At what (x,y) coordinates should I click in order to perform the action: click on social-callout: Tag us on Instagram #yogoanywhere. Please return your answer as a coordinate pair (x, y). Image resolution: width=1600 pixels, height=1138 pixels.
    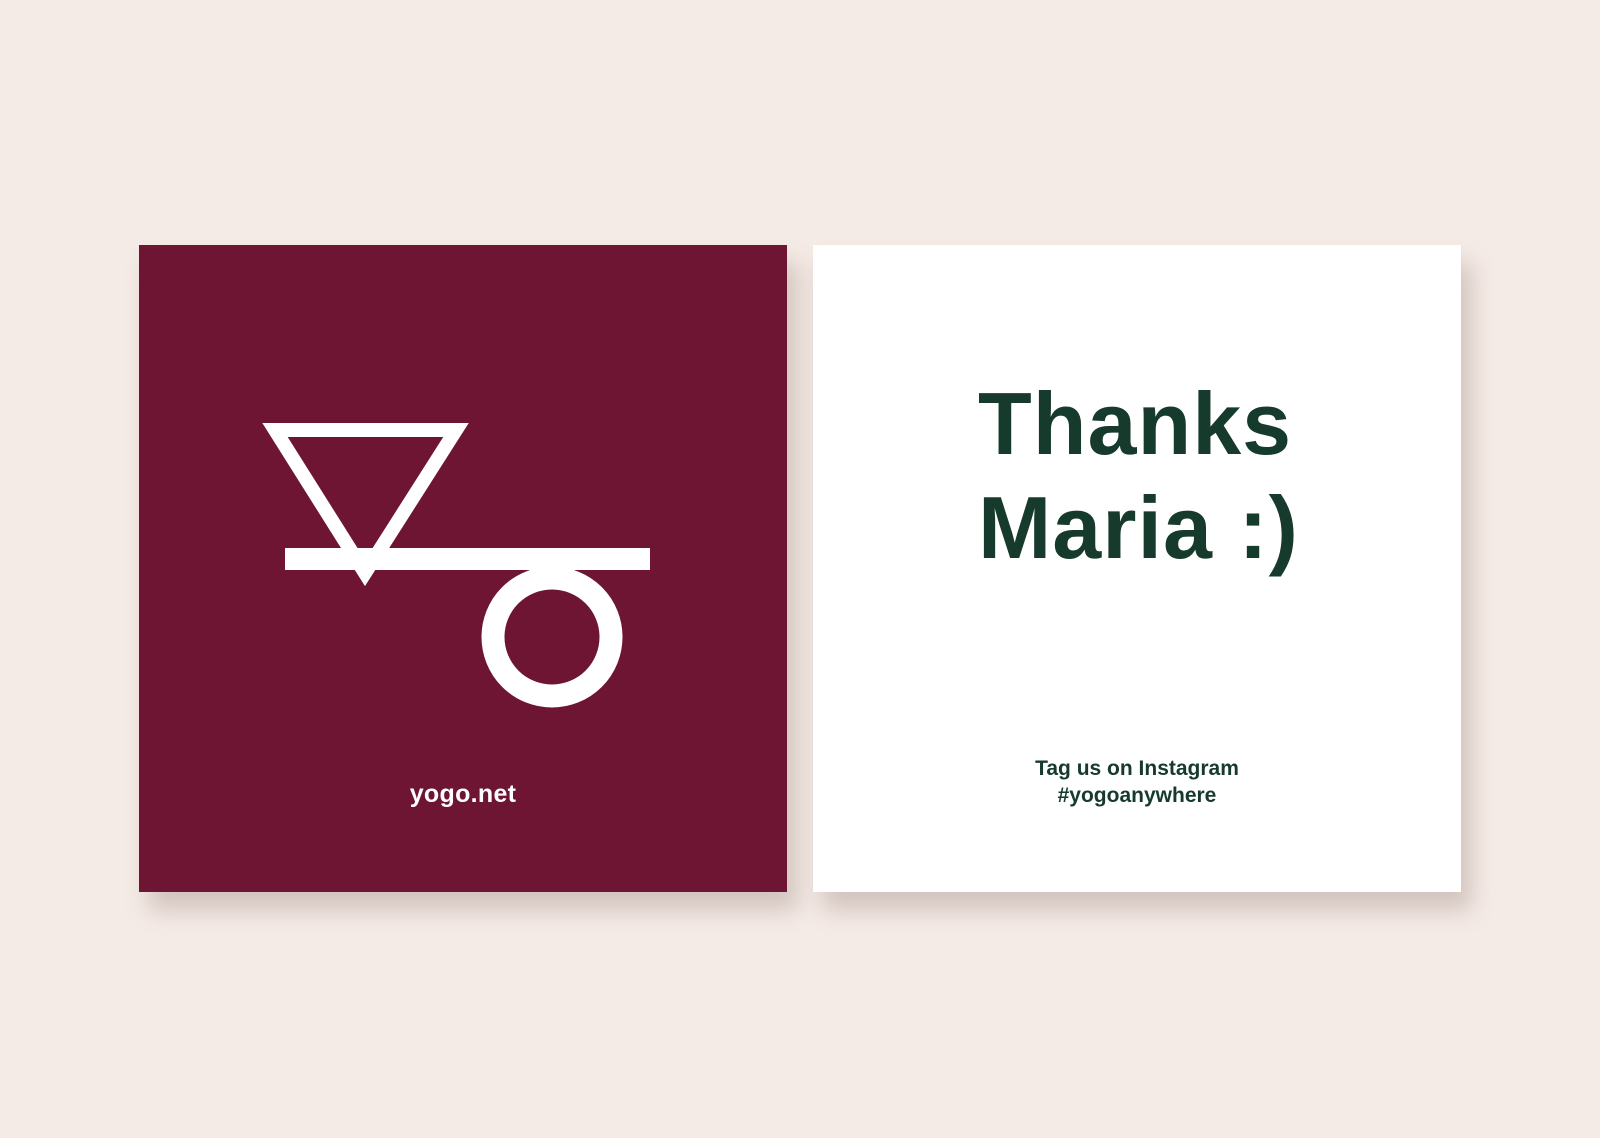
    Looking at the image, I should click on (1137, 782).